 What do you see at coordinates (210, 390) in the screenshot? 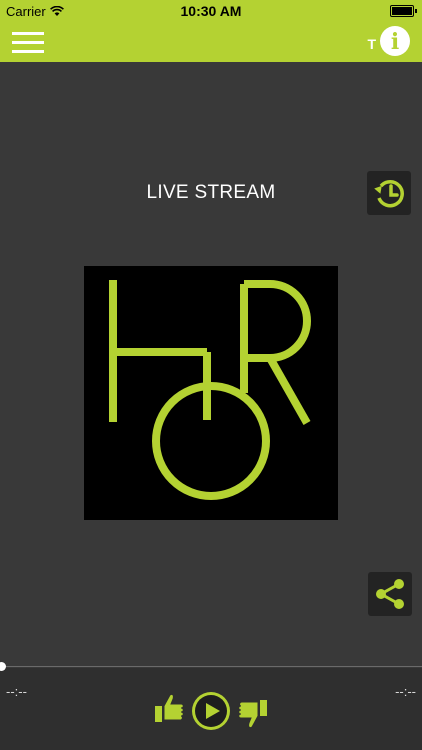
I see `logo-image` at bounding box center [210, 390].